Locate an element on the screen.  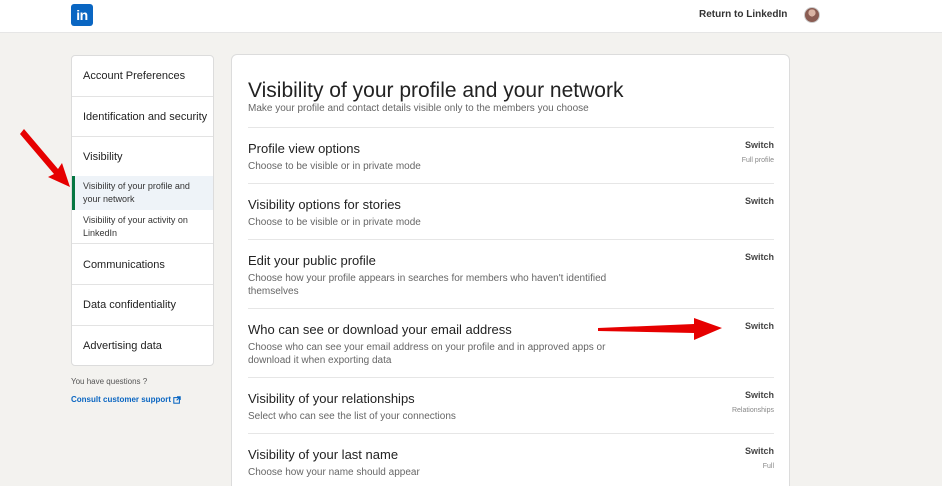
sidebar-item-communications: Communications is located at coordinates (142, 265).